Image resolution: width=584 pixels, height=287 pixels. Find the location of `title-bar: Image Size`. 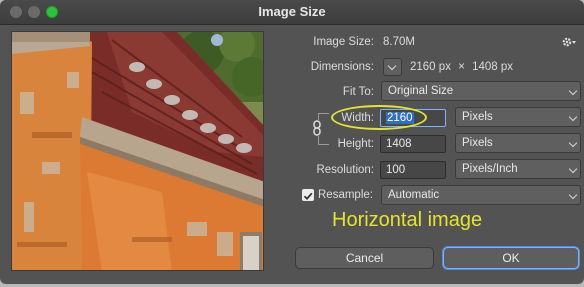

title-bar: Image Size is located at coordinates (292, 12).